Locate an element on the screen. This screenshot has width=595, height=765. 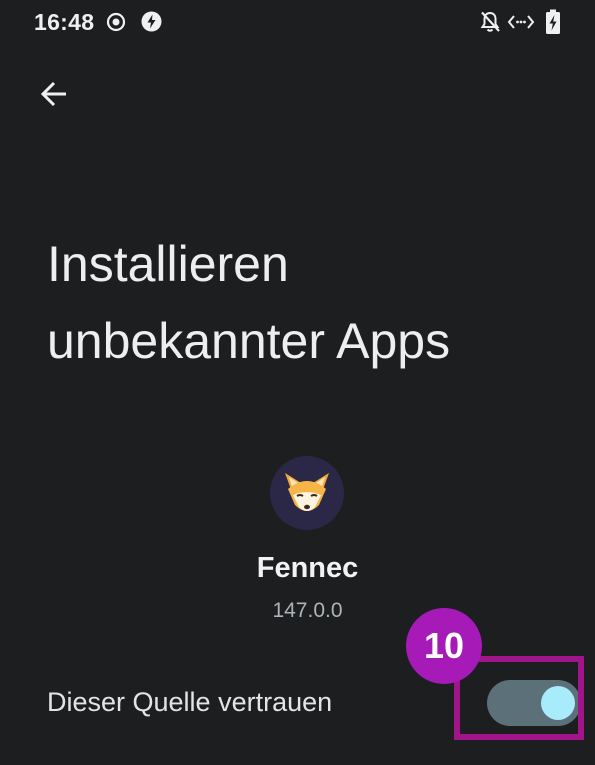
app-icon is located at coordinates (307, 493).